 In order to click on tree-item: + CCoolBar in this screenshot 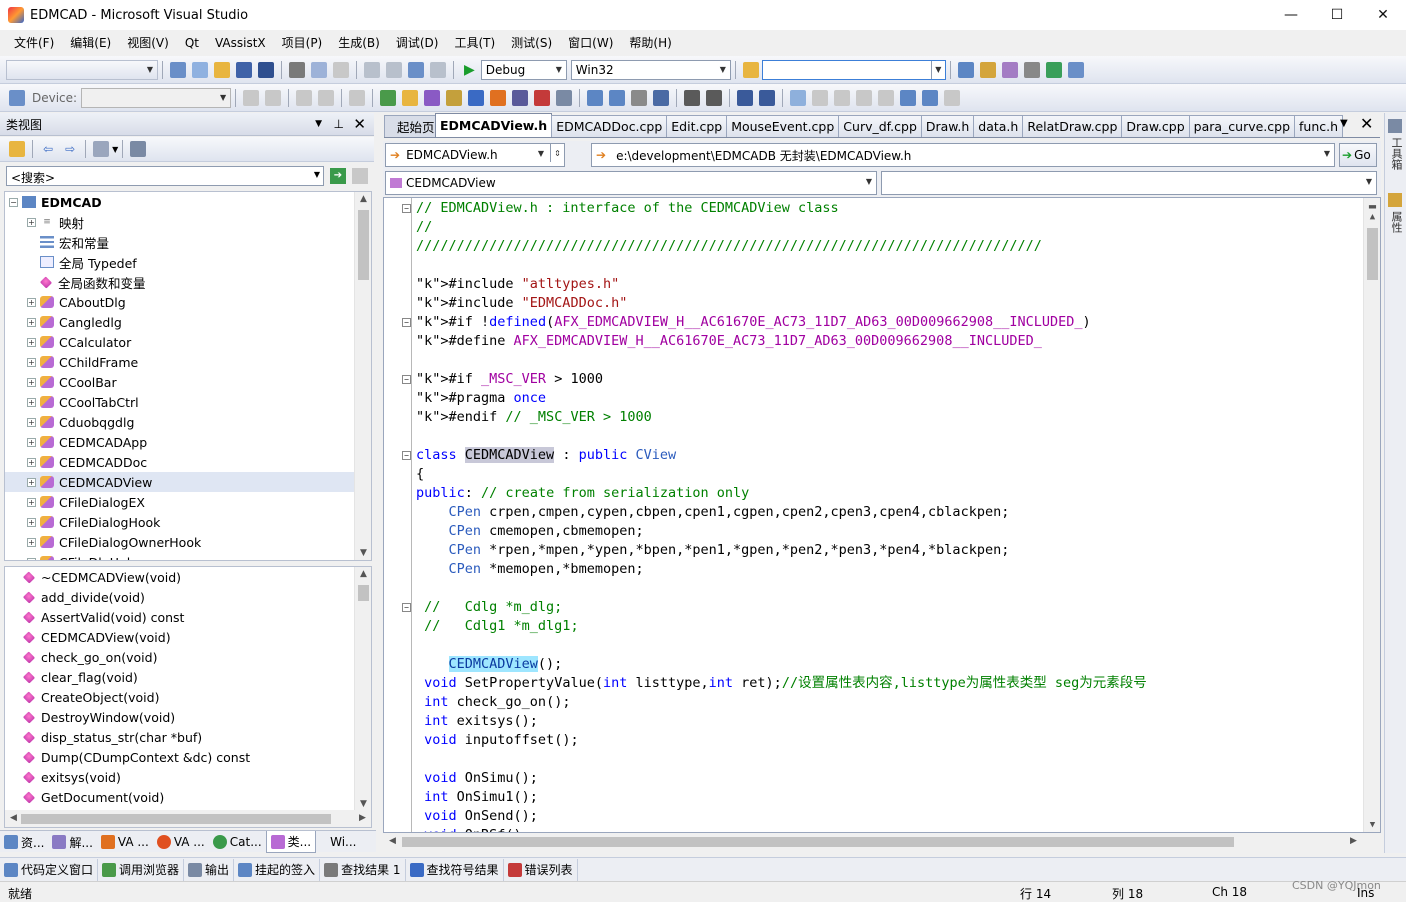, I will do `click(188, 382)`.